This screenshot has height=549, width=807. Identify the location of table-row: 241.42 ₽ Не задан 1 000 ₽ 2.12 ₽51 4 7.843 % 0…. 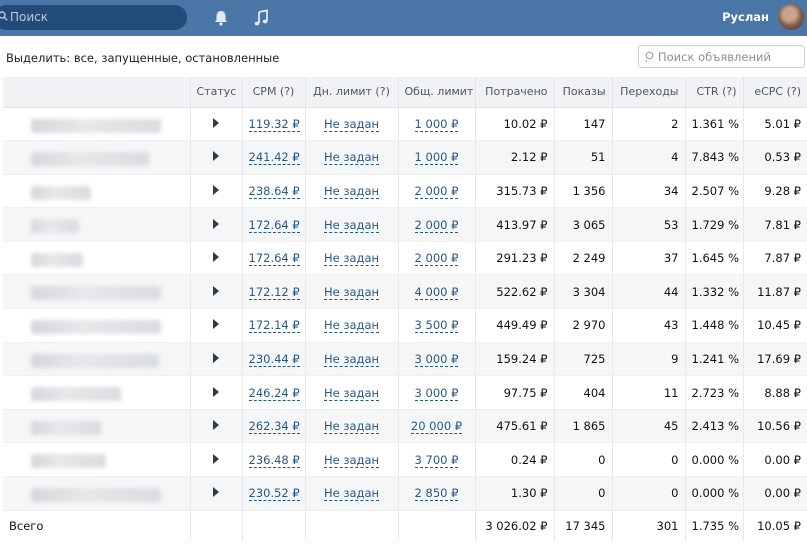
(405, 157).